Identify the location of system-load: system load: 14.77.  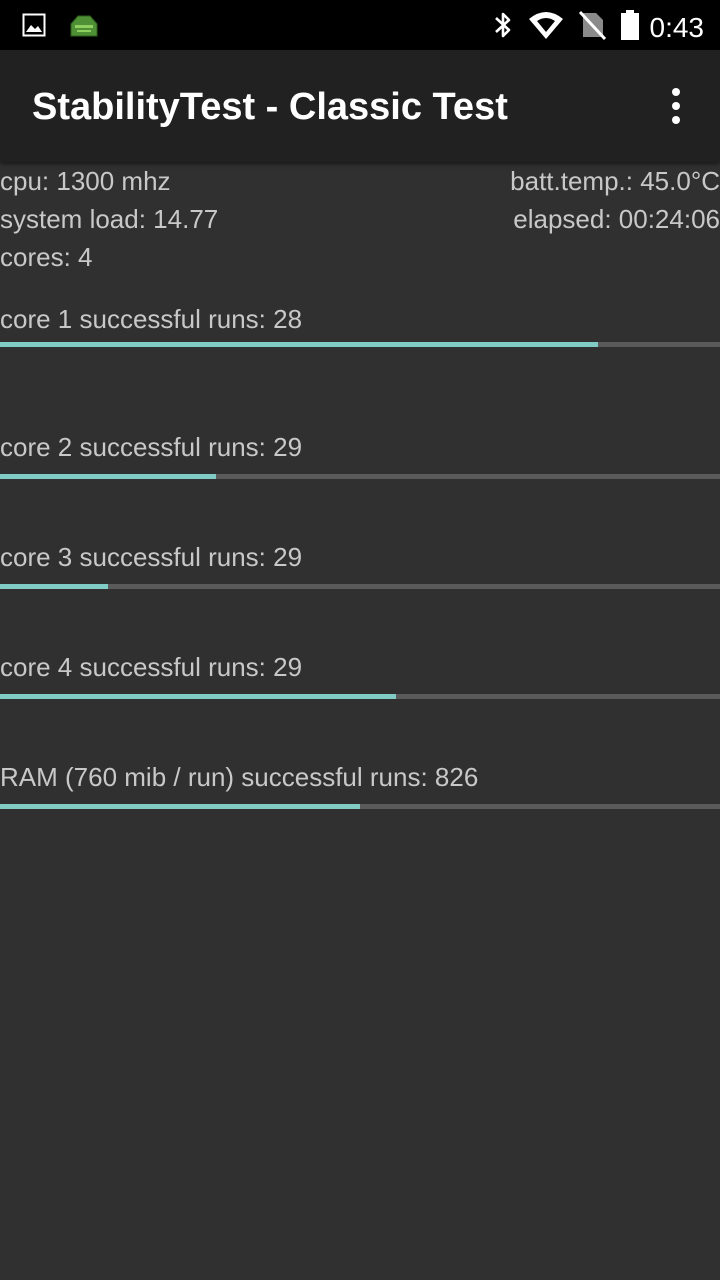
(109, 219).